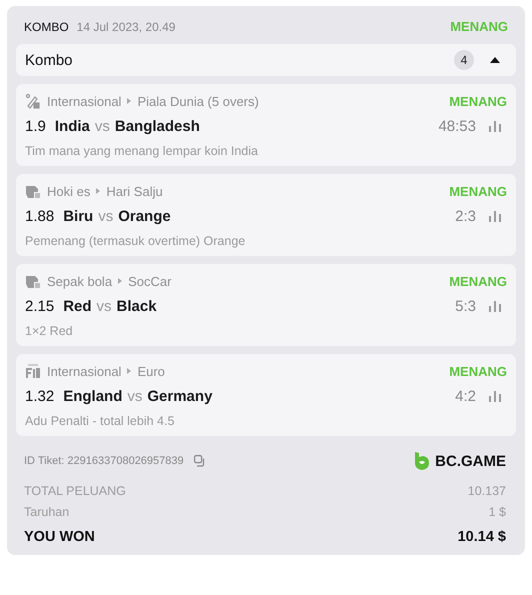 The width and height of the screenshot is (532, 595). Describe the element at coordinates (135, 241) in the screenshot. I see `market-label: Pemenang (termasuk overtime) Orange` at that location.